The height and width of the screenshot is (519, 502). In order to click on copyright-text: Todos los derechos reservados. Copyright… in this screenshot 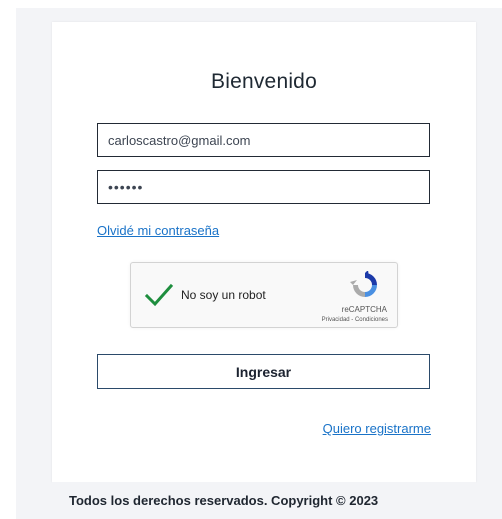, I will do `click(224, 500)`.